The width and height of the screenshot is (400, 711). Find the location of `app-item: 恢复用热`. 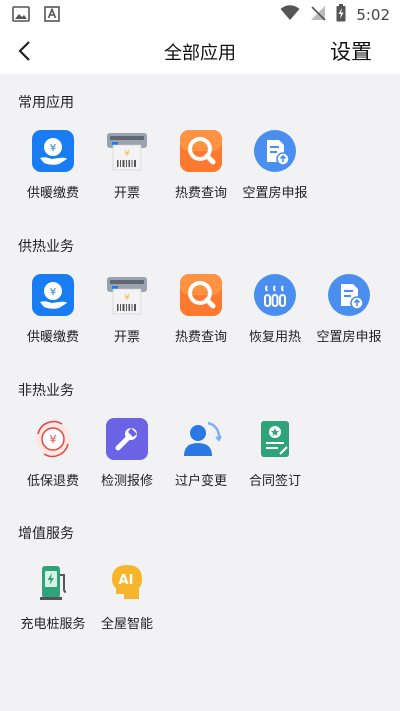

app-item: 恢复用热 is located at coordinates (275, 311).